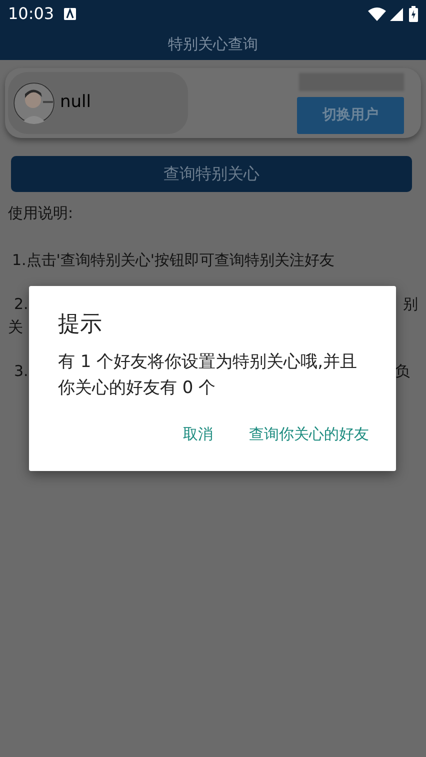 The image size is (426, 757). I want to click on dialog-title: 提示, so click(80, 325).